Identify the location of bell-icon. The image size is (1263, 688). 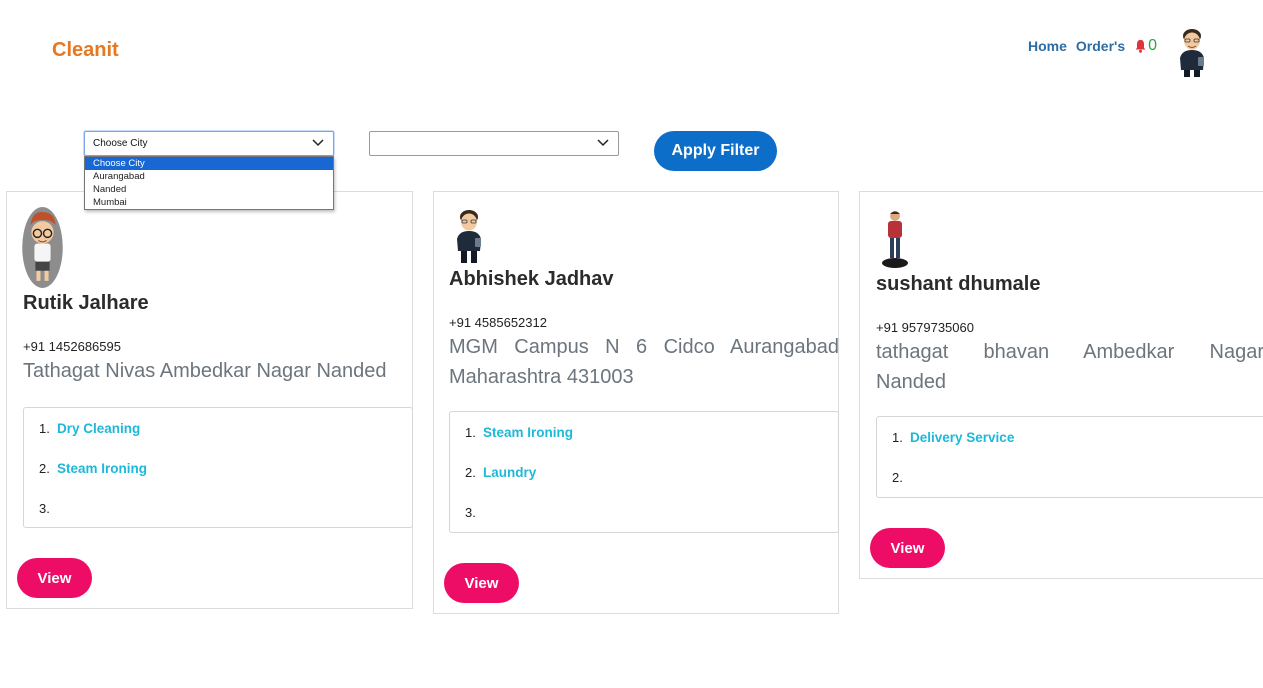
(1140, 46).